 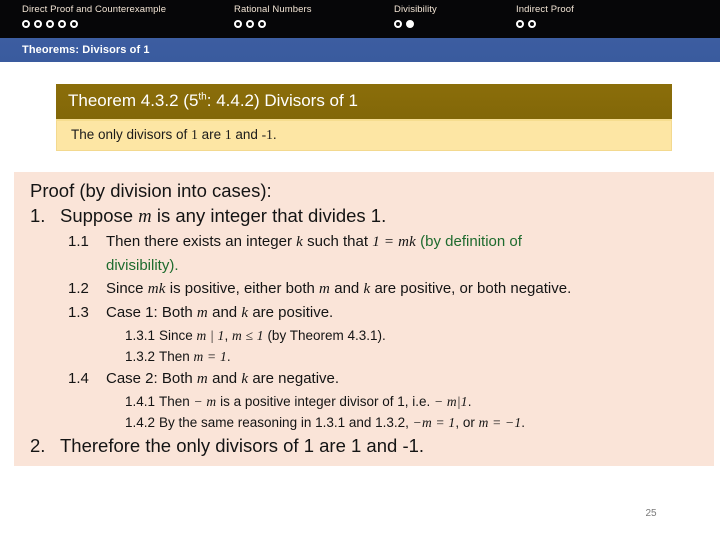 What do you see at coordinates (131, 134) in the screenshot?
I see `stmt-part: The only divisors of` at bounding box center [131, 134].